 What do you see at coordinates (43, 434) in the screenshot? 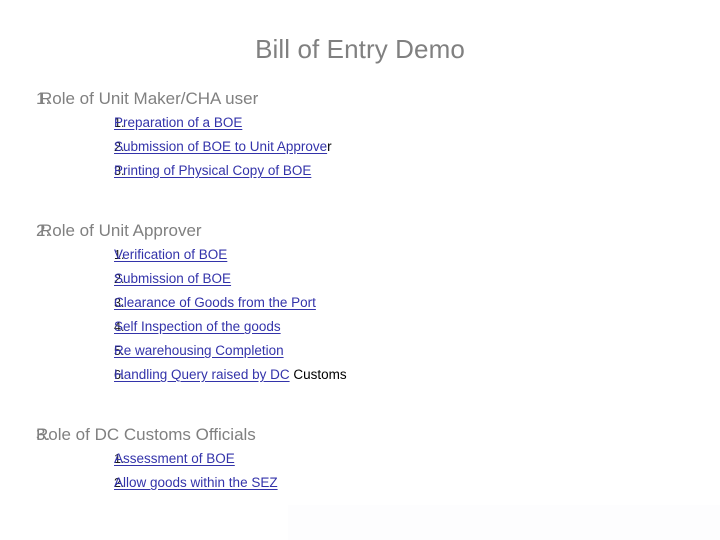
I see `section-3-number: 3.` at bounding box center [43, 434].